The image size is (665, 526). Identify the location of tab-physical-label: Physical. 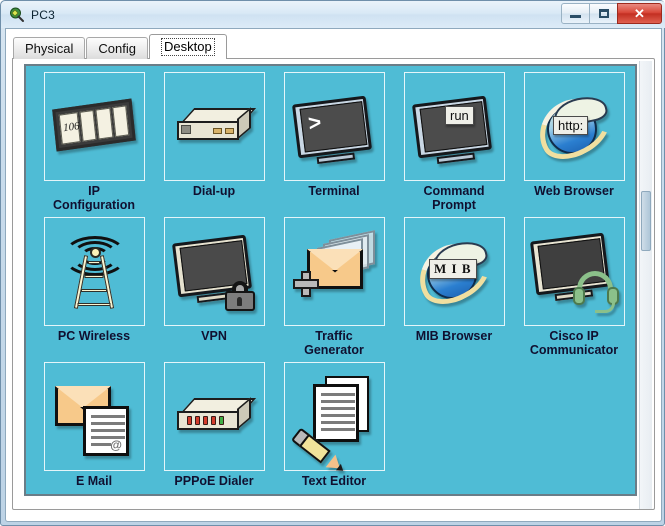
(49, 48).